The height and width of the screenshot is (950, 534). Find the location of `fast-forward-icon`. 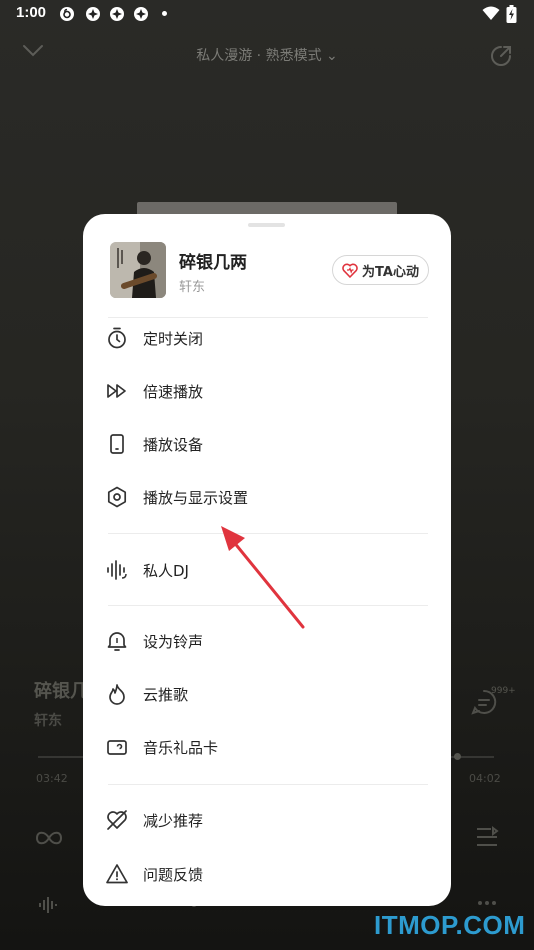

fast-forward-icon is located at coordinates (116, 391).